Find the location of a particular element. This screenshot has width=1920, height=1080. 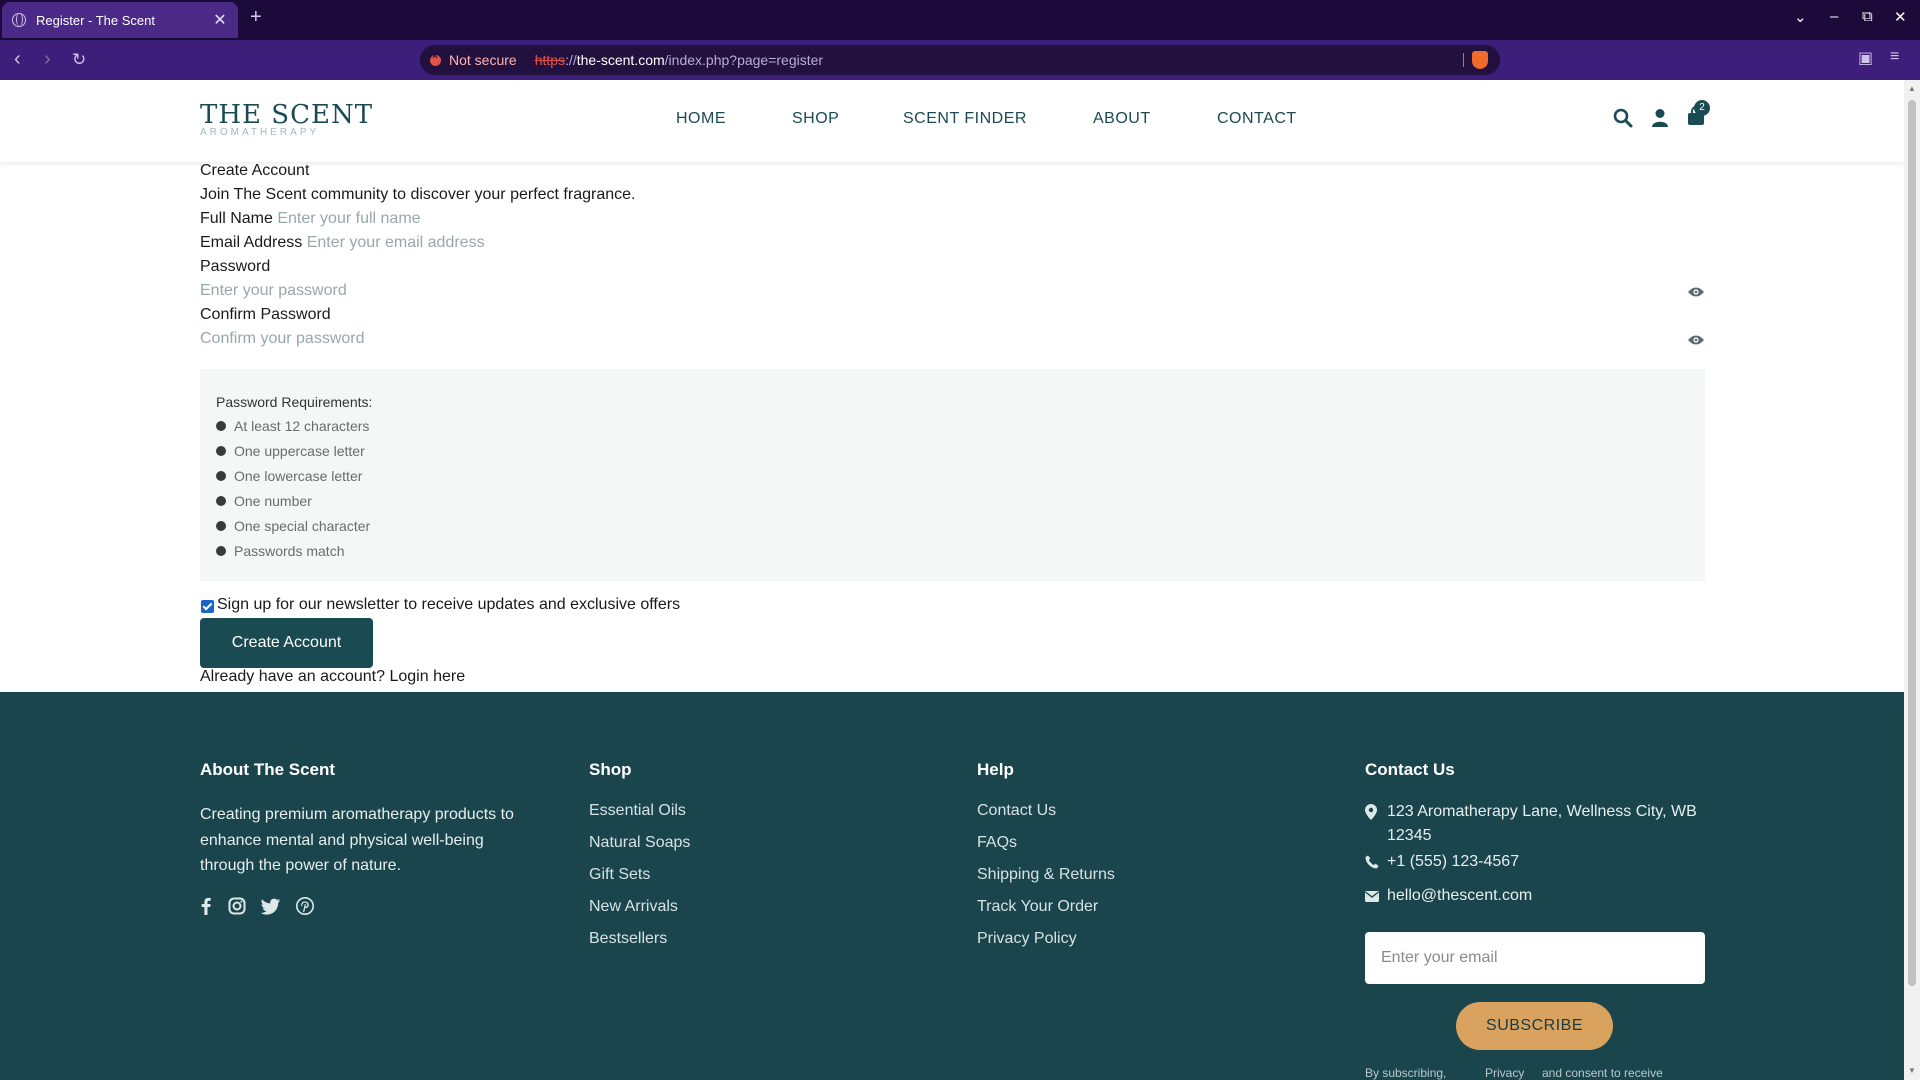

url-scheme: https is located at coordinates (550, 60).